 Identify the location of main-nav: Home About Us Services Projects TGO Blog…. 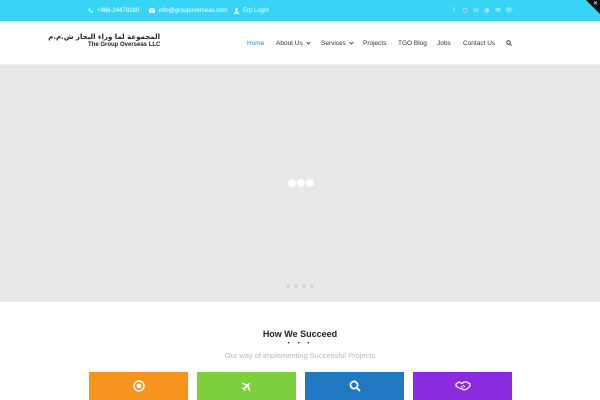
(300, 43).